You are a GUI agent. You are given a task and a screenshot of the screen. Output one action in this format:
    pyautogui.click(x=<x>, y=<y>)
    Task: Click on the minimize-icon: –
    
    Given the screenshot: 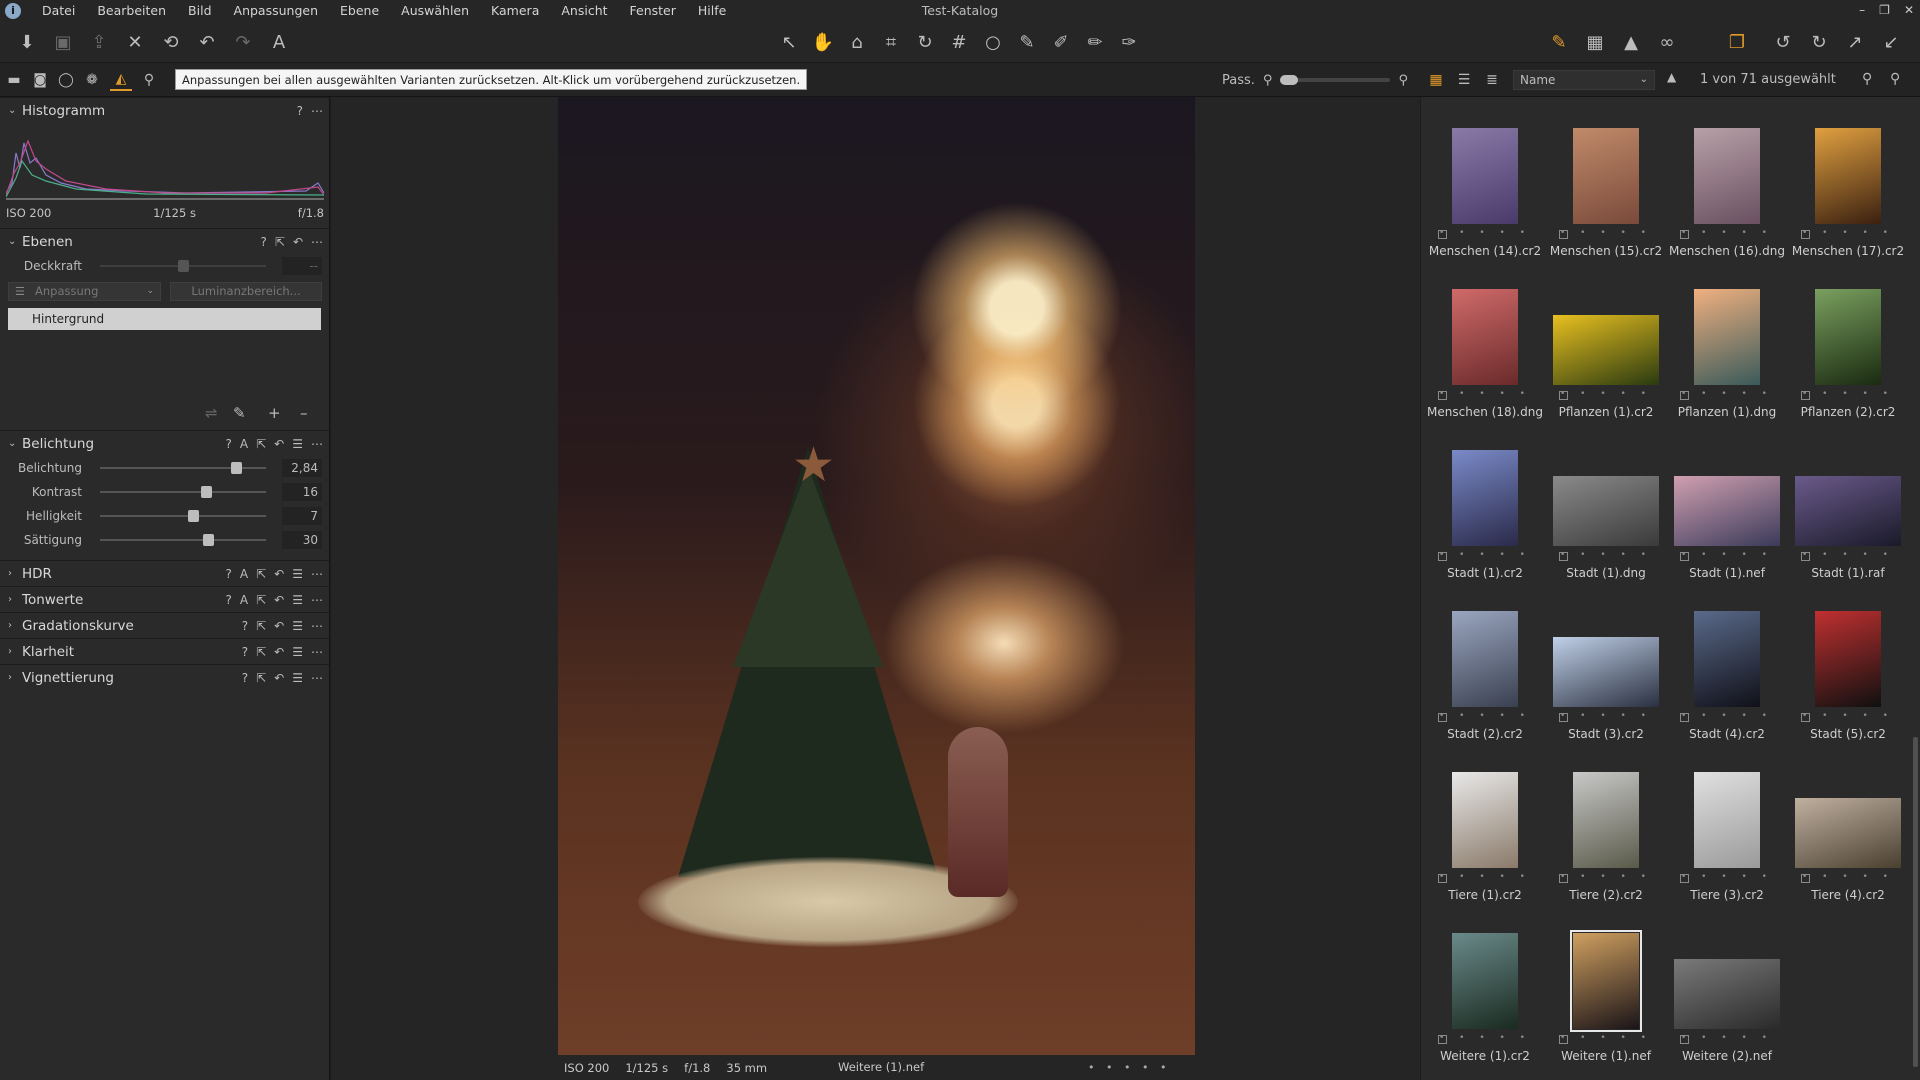 What is the action you would take?
    pyautogui.click(x=1862, y=10)
    